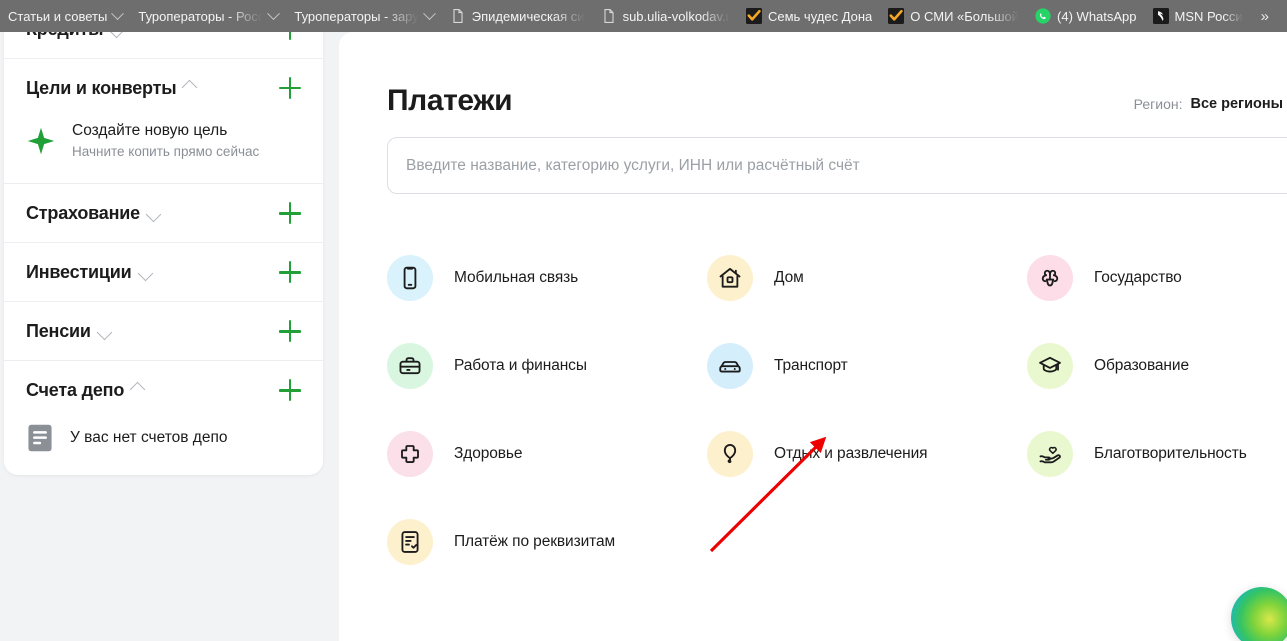 This screenshot has height=641, width=1287. Describe the element at coordinates (1259, 614) in the screenshot. I see `assistant-chat-bubble` at that location.